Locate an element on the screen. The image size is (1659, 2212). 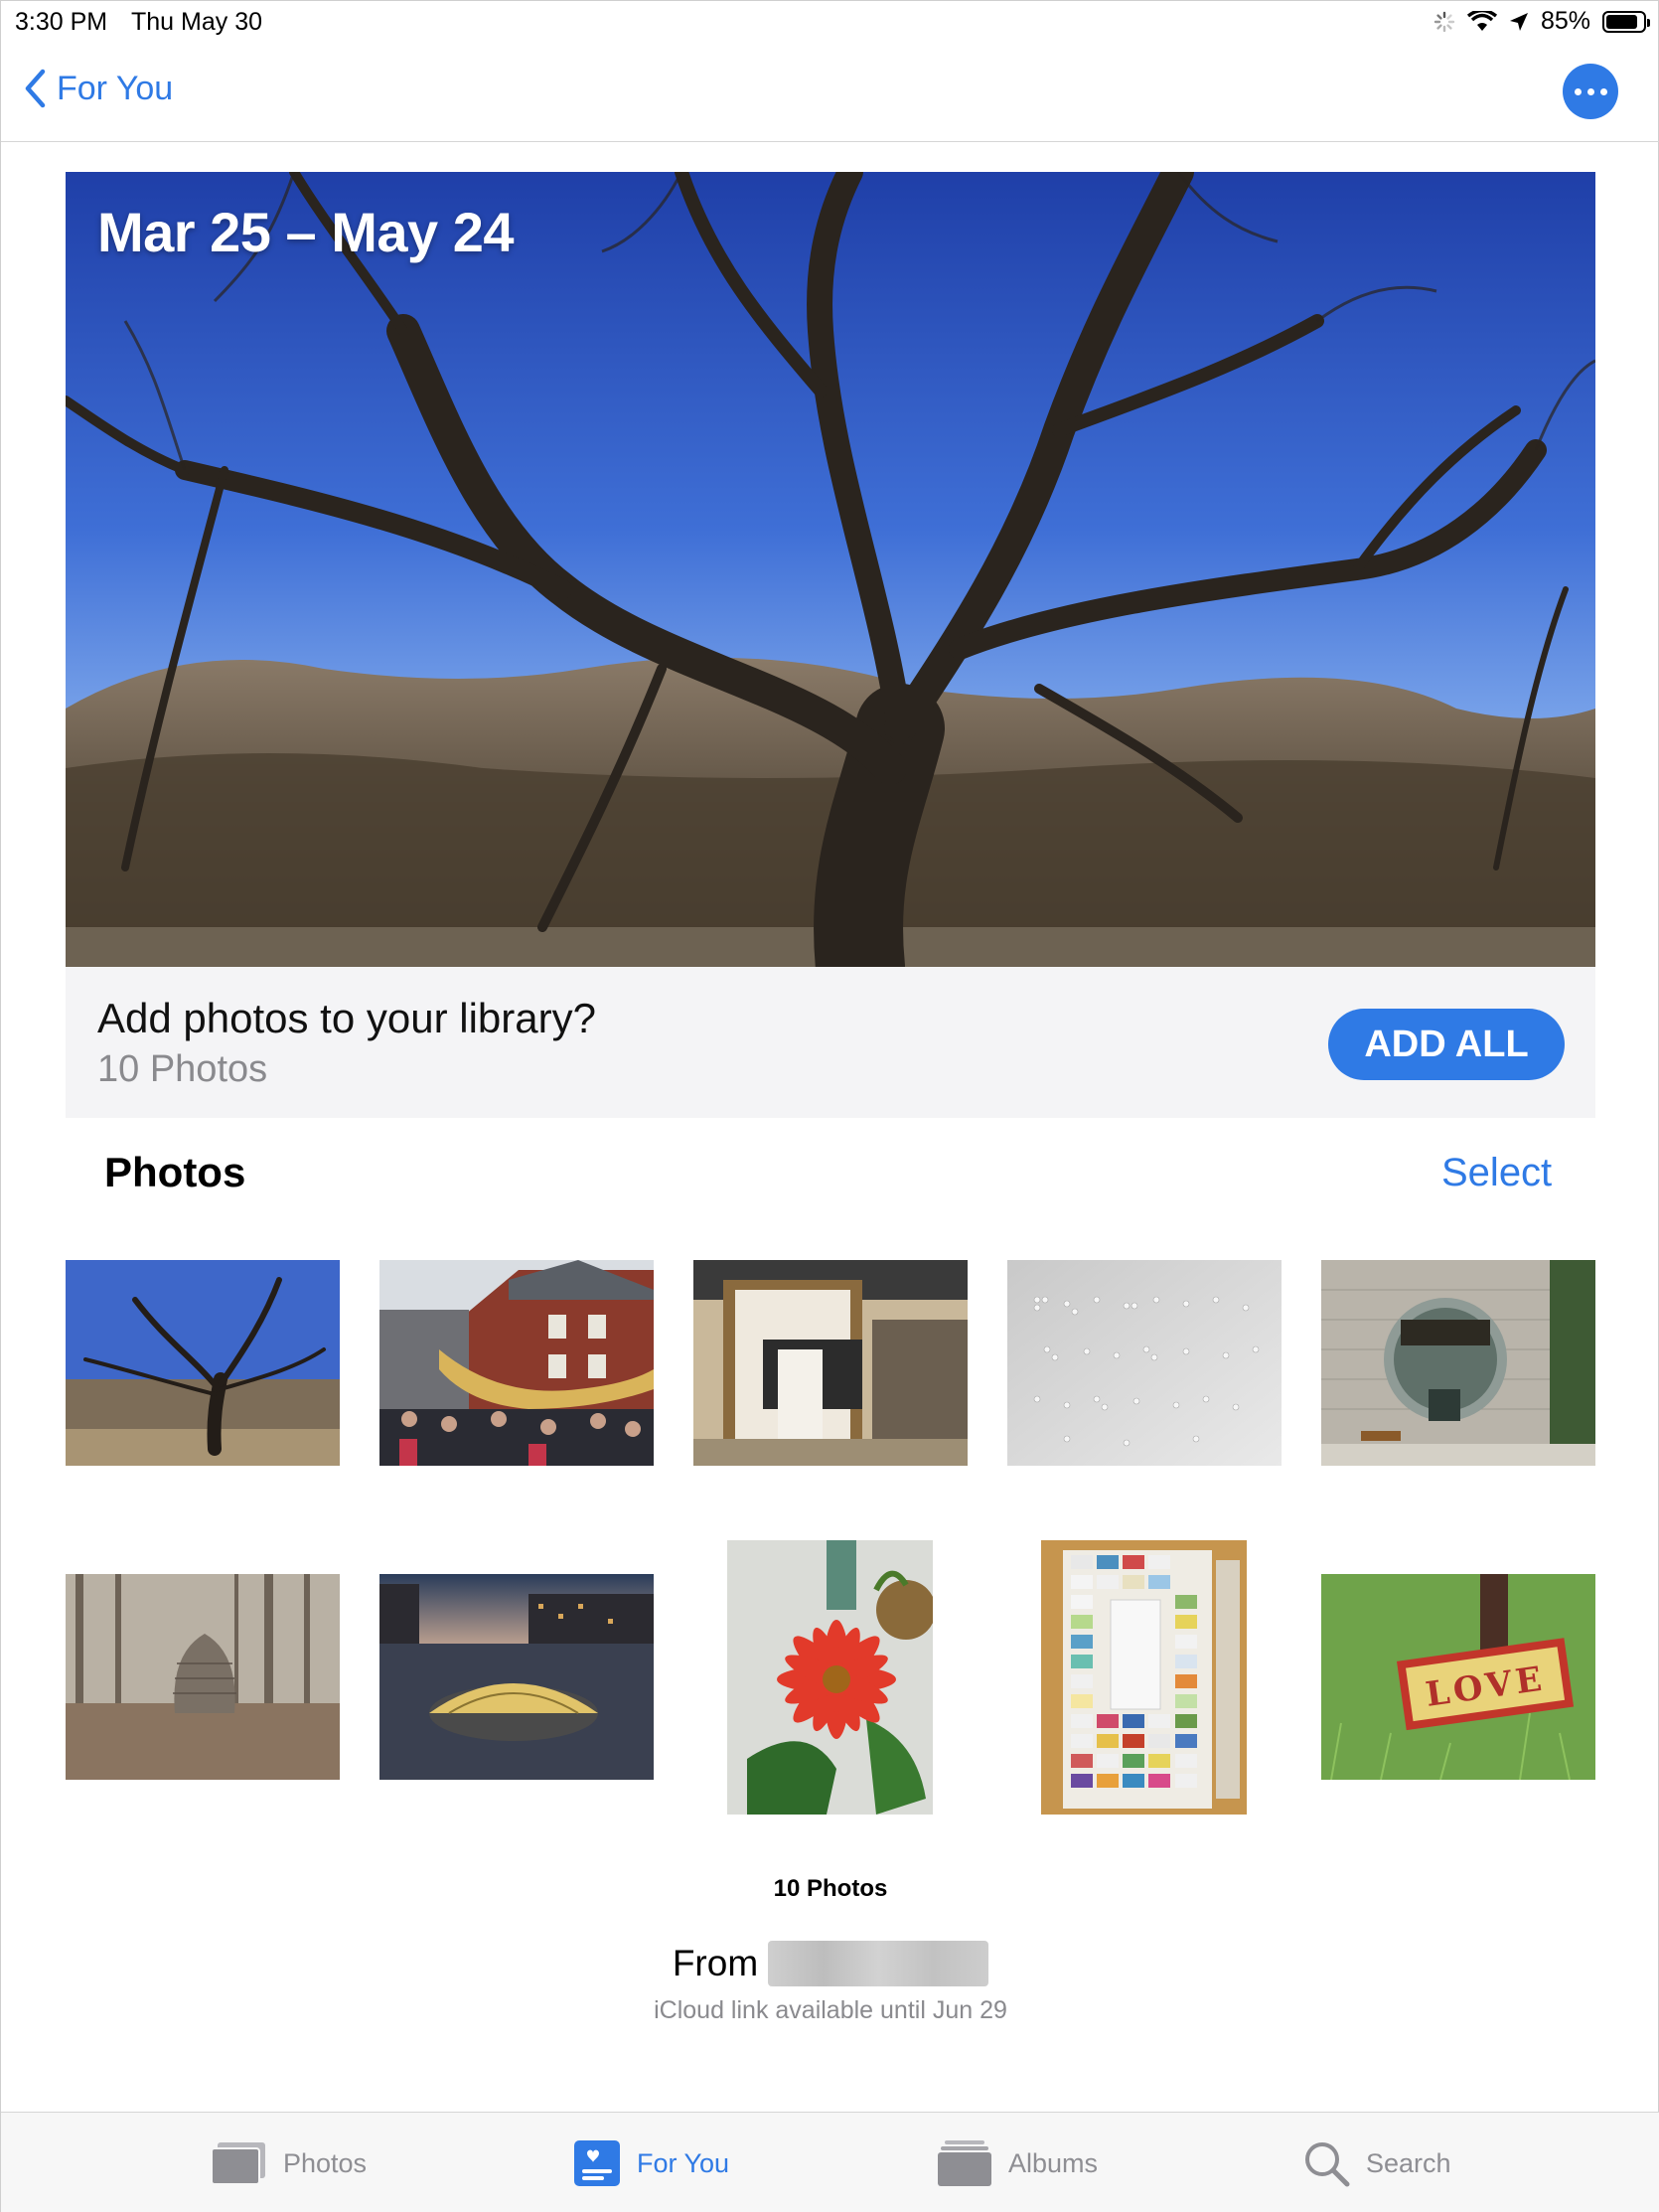
photo-thumbnail-flower is located at coordinates (830, 1677).